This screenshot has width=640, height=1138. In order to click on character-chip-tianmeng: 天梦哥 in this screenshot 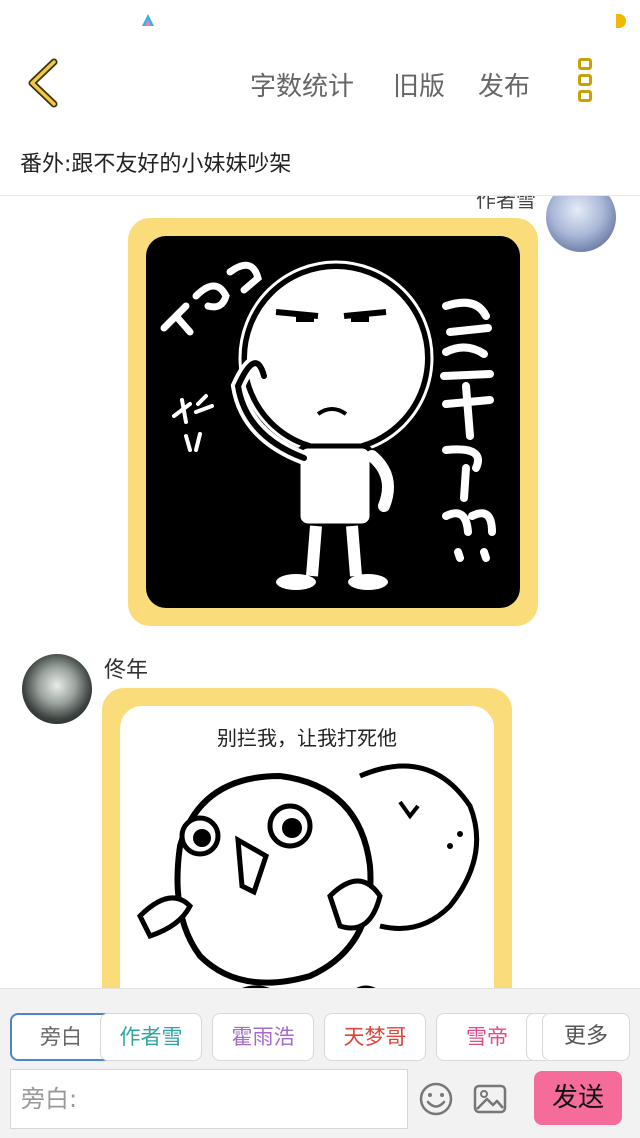, I will do `click(375, 1037)`.